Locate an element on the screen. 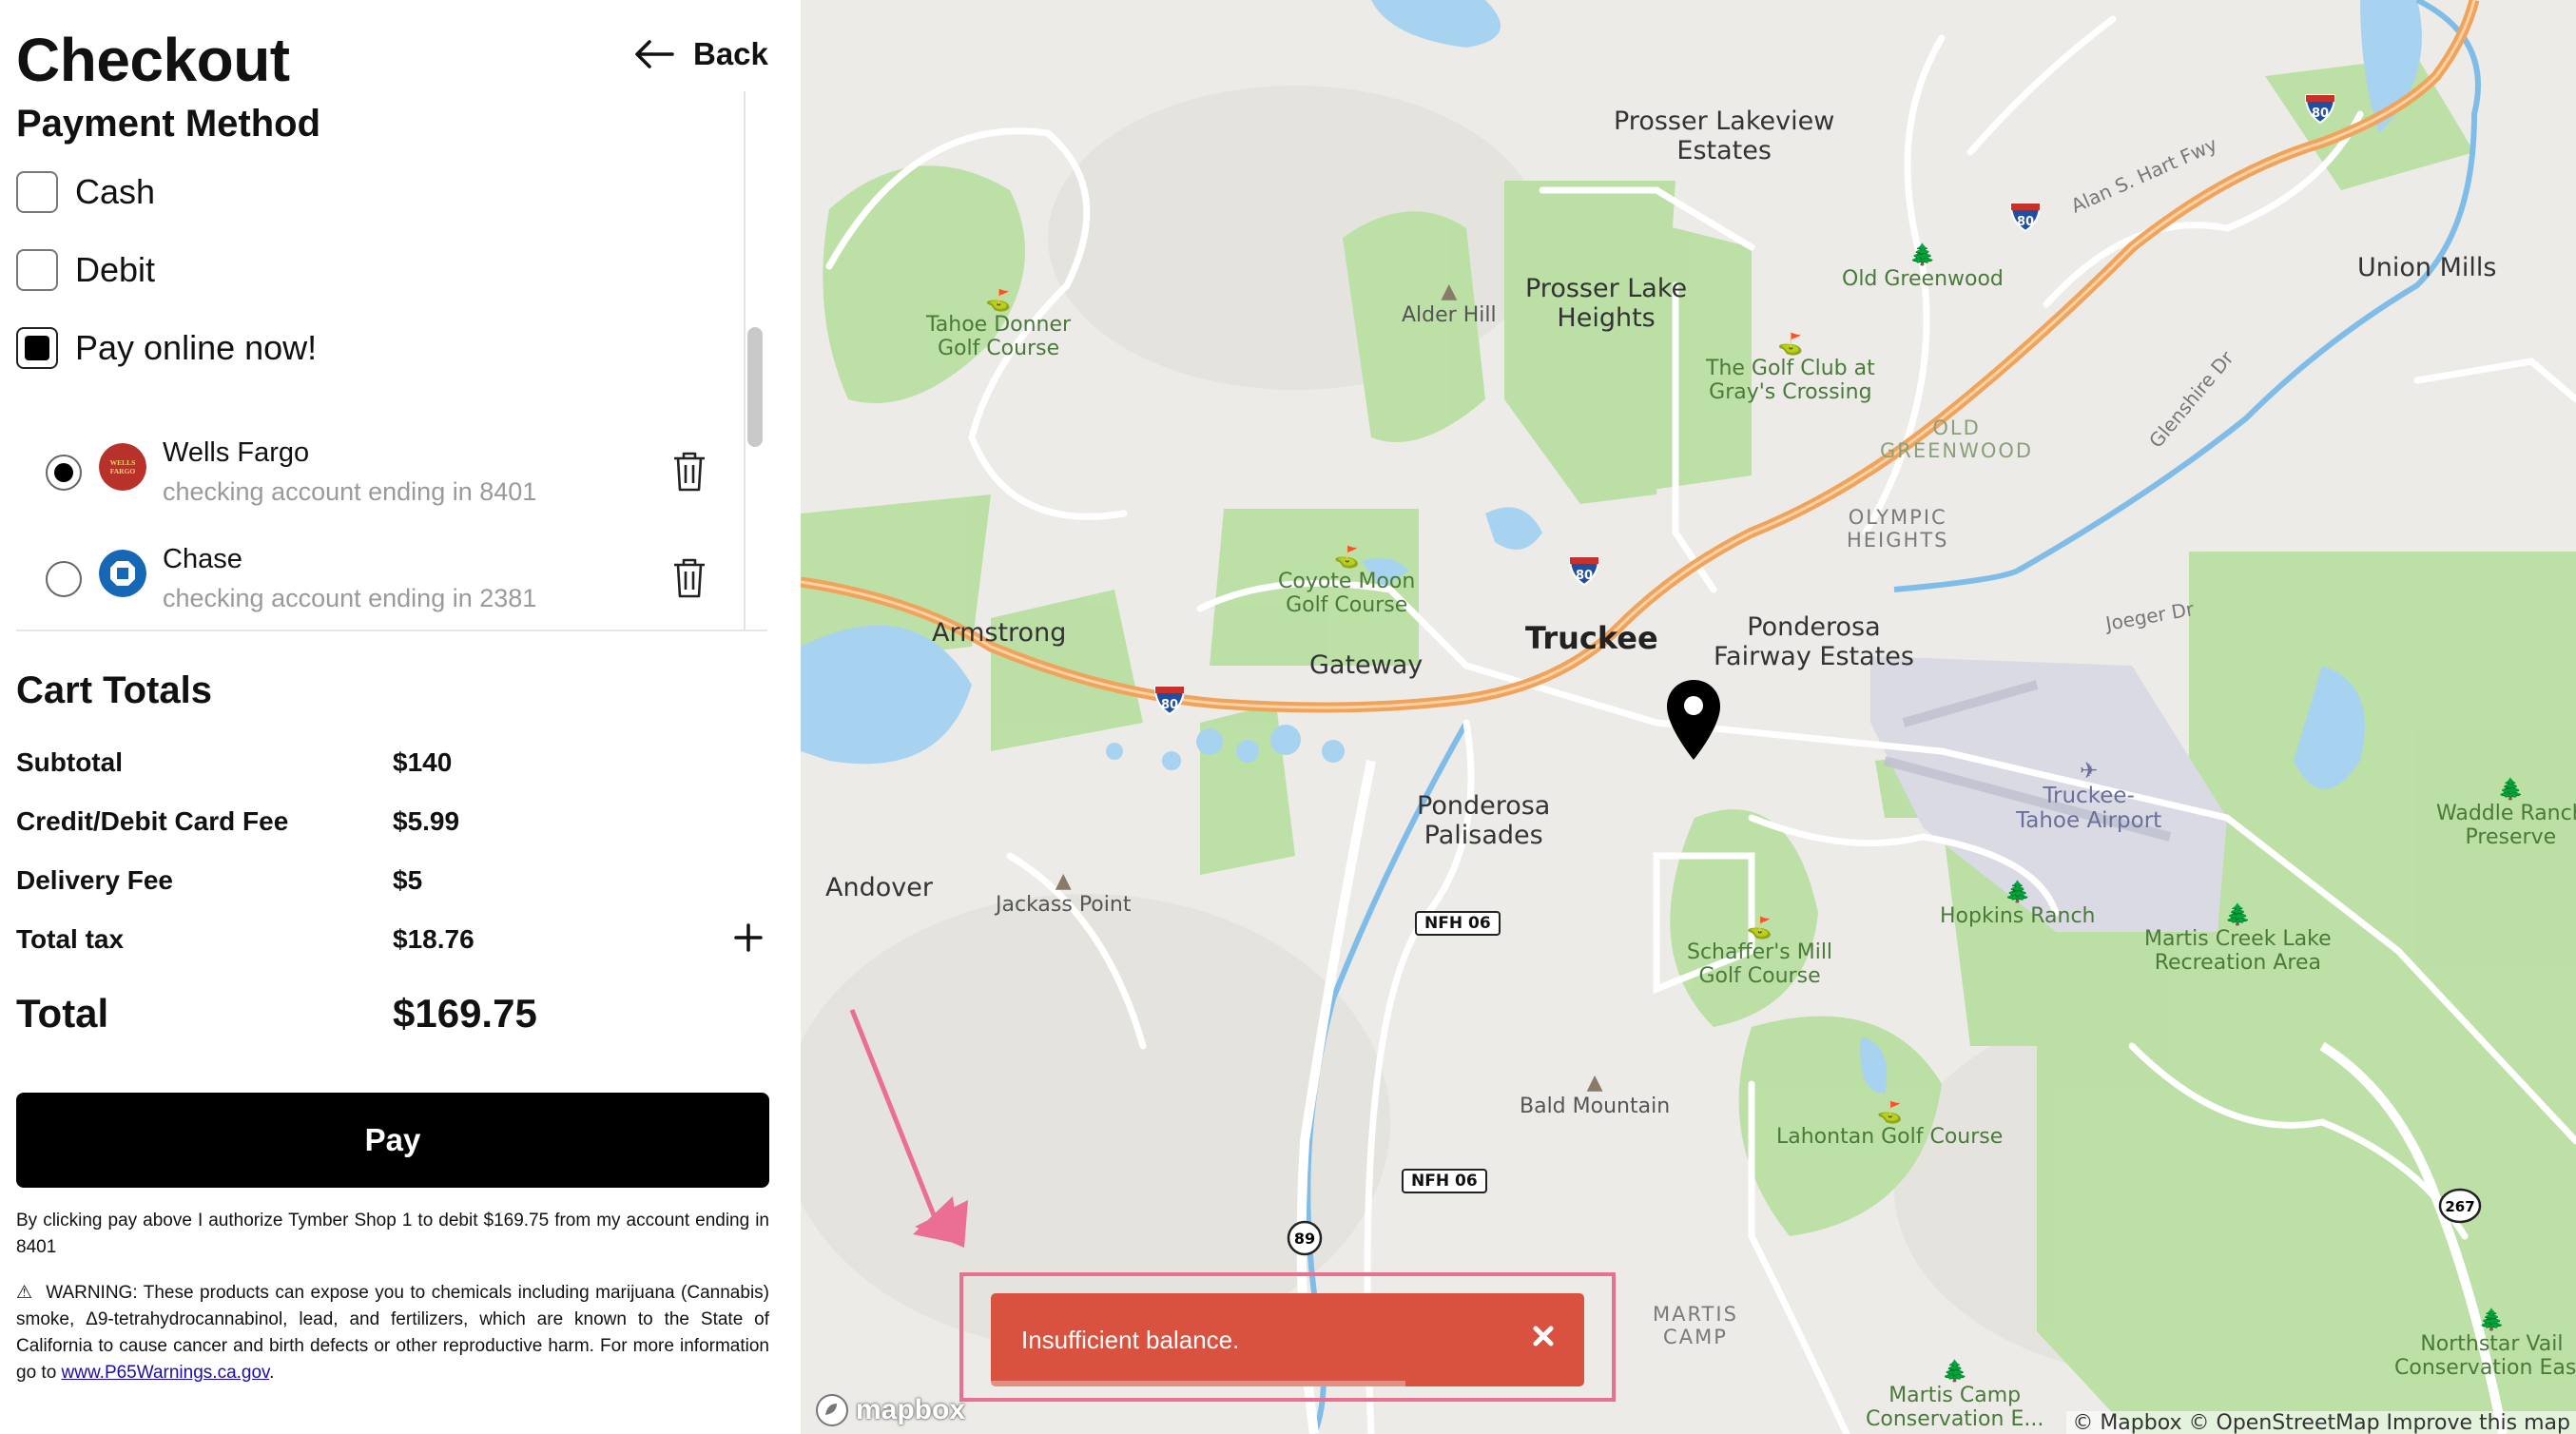 Image resolution: width=2576 pixels, height=1434 pixels. map-label: 🌲 Old Greenwood is located at coordinates (1923, 267).